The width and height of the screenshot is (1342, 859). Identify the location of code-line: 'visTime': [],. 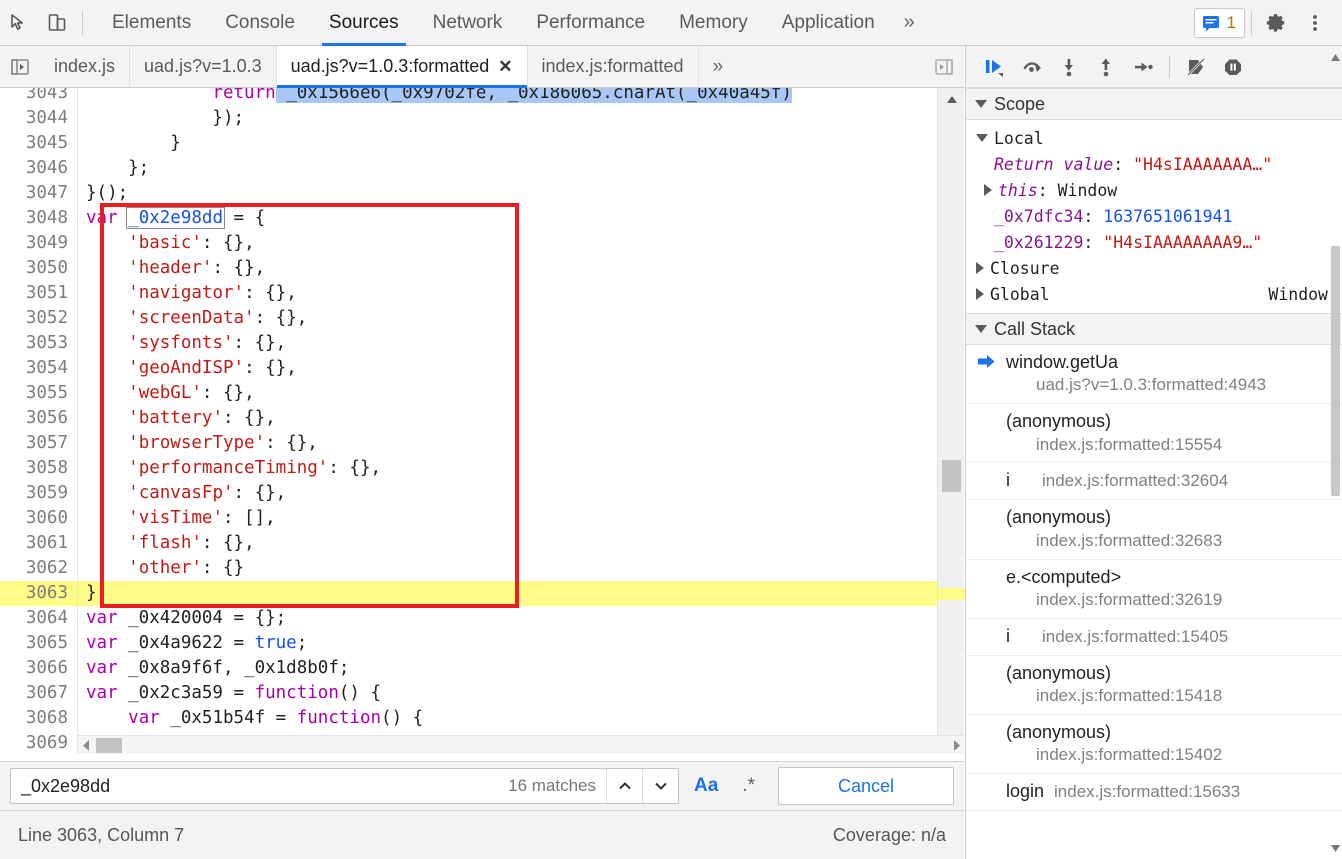
(507, 518).